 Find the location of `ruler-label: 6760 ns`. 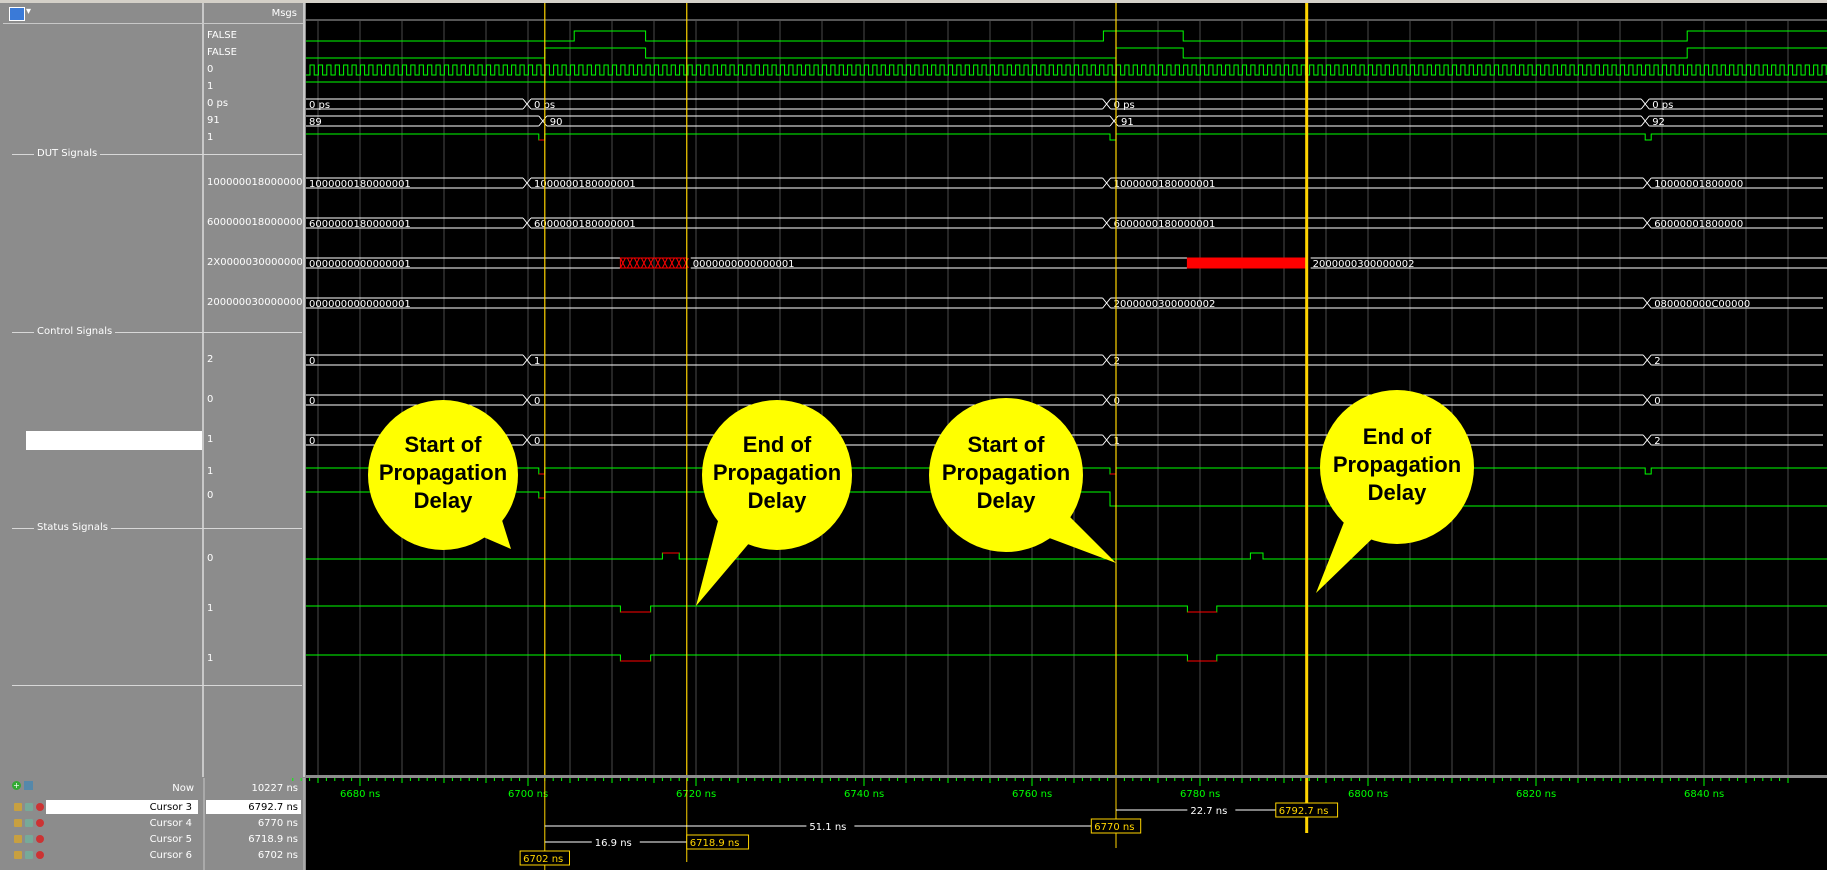

ruler-label: 6760 ns is located at coordinates (1032, 794).